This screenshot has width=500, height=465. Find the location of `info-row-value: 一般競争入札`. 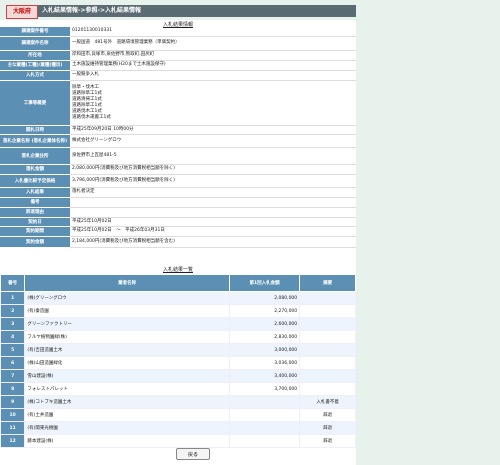

info-row-value: 一般競争入札 is located at coordinates (213, 75).